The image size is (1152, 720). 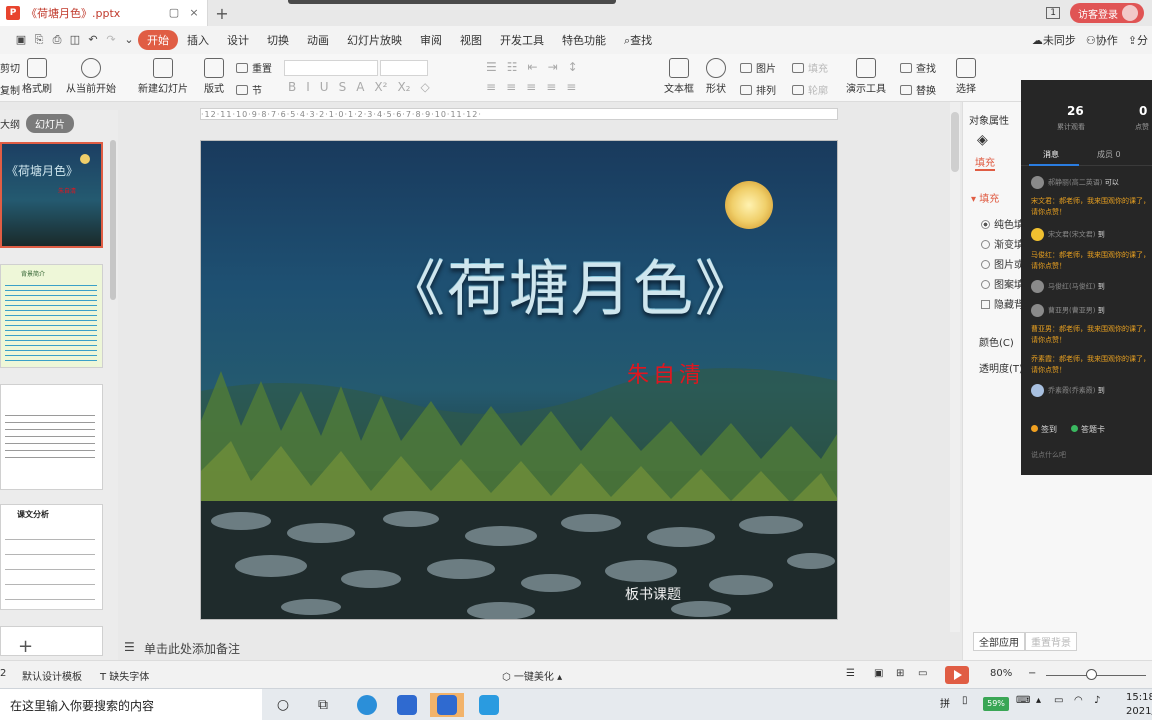 What do you see at coordinates (37, 76) in the screenshot?
I see `format-painter-button: 格式刷` at bounding box center [37, 76].